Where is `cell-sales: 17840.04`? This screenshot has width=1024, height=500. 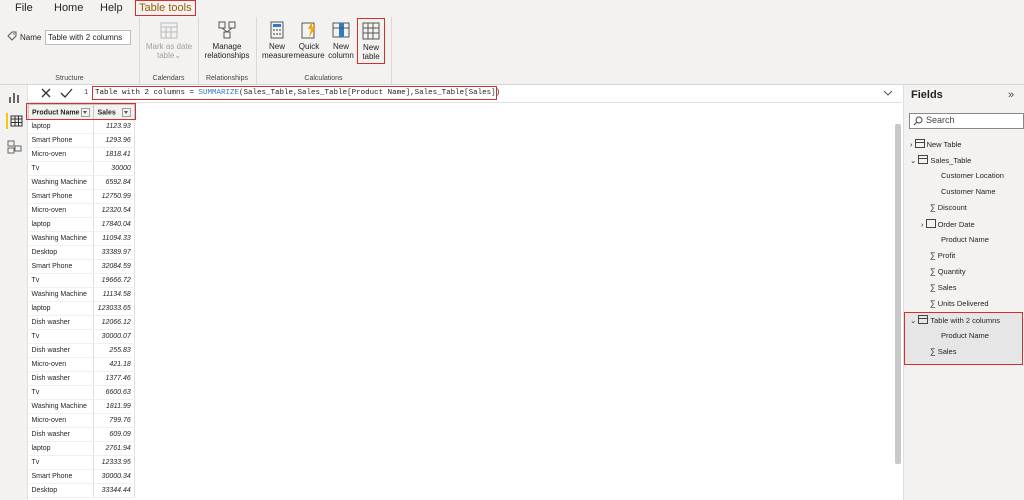
cell-sales: 17840.04 is located at coordinates (114, 224).